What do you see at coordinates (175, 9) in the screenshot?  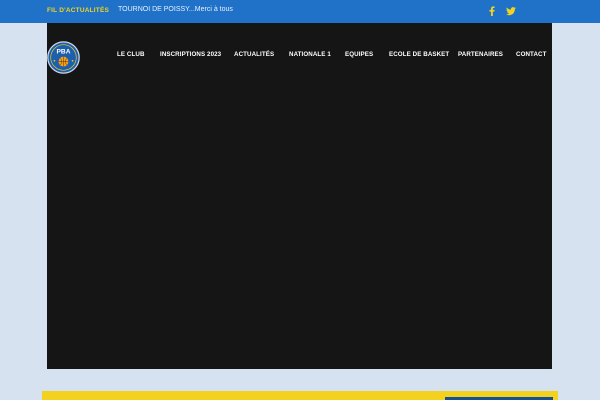 I see `ticker-headline-link: TOURNOI DE POISSY...Merci à tous` at bounding box center [175, 9].